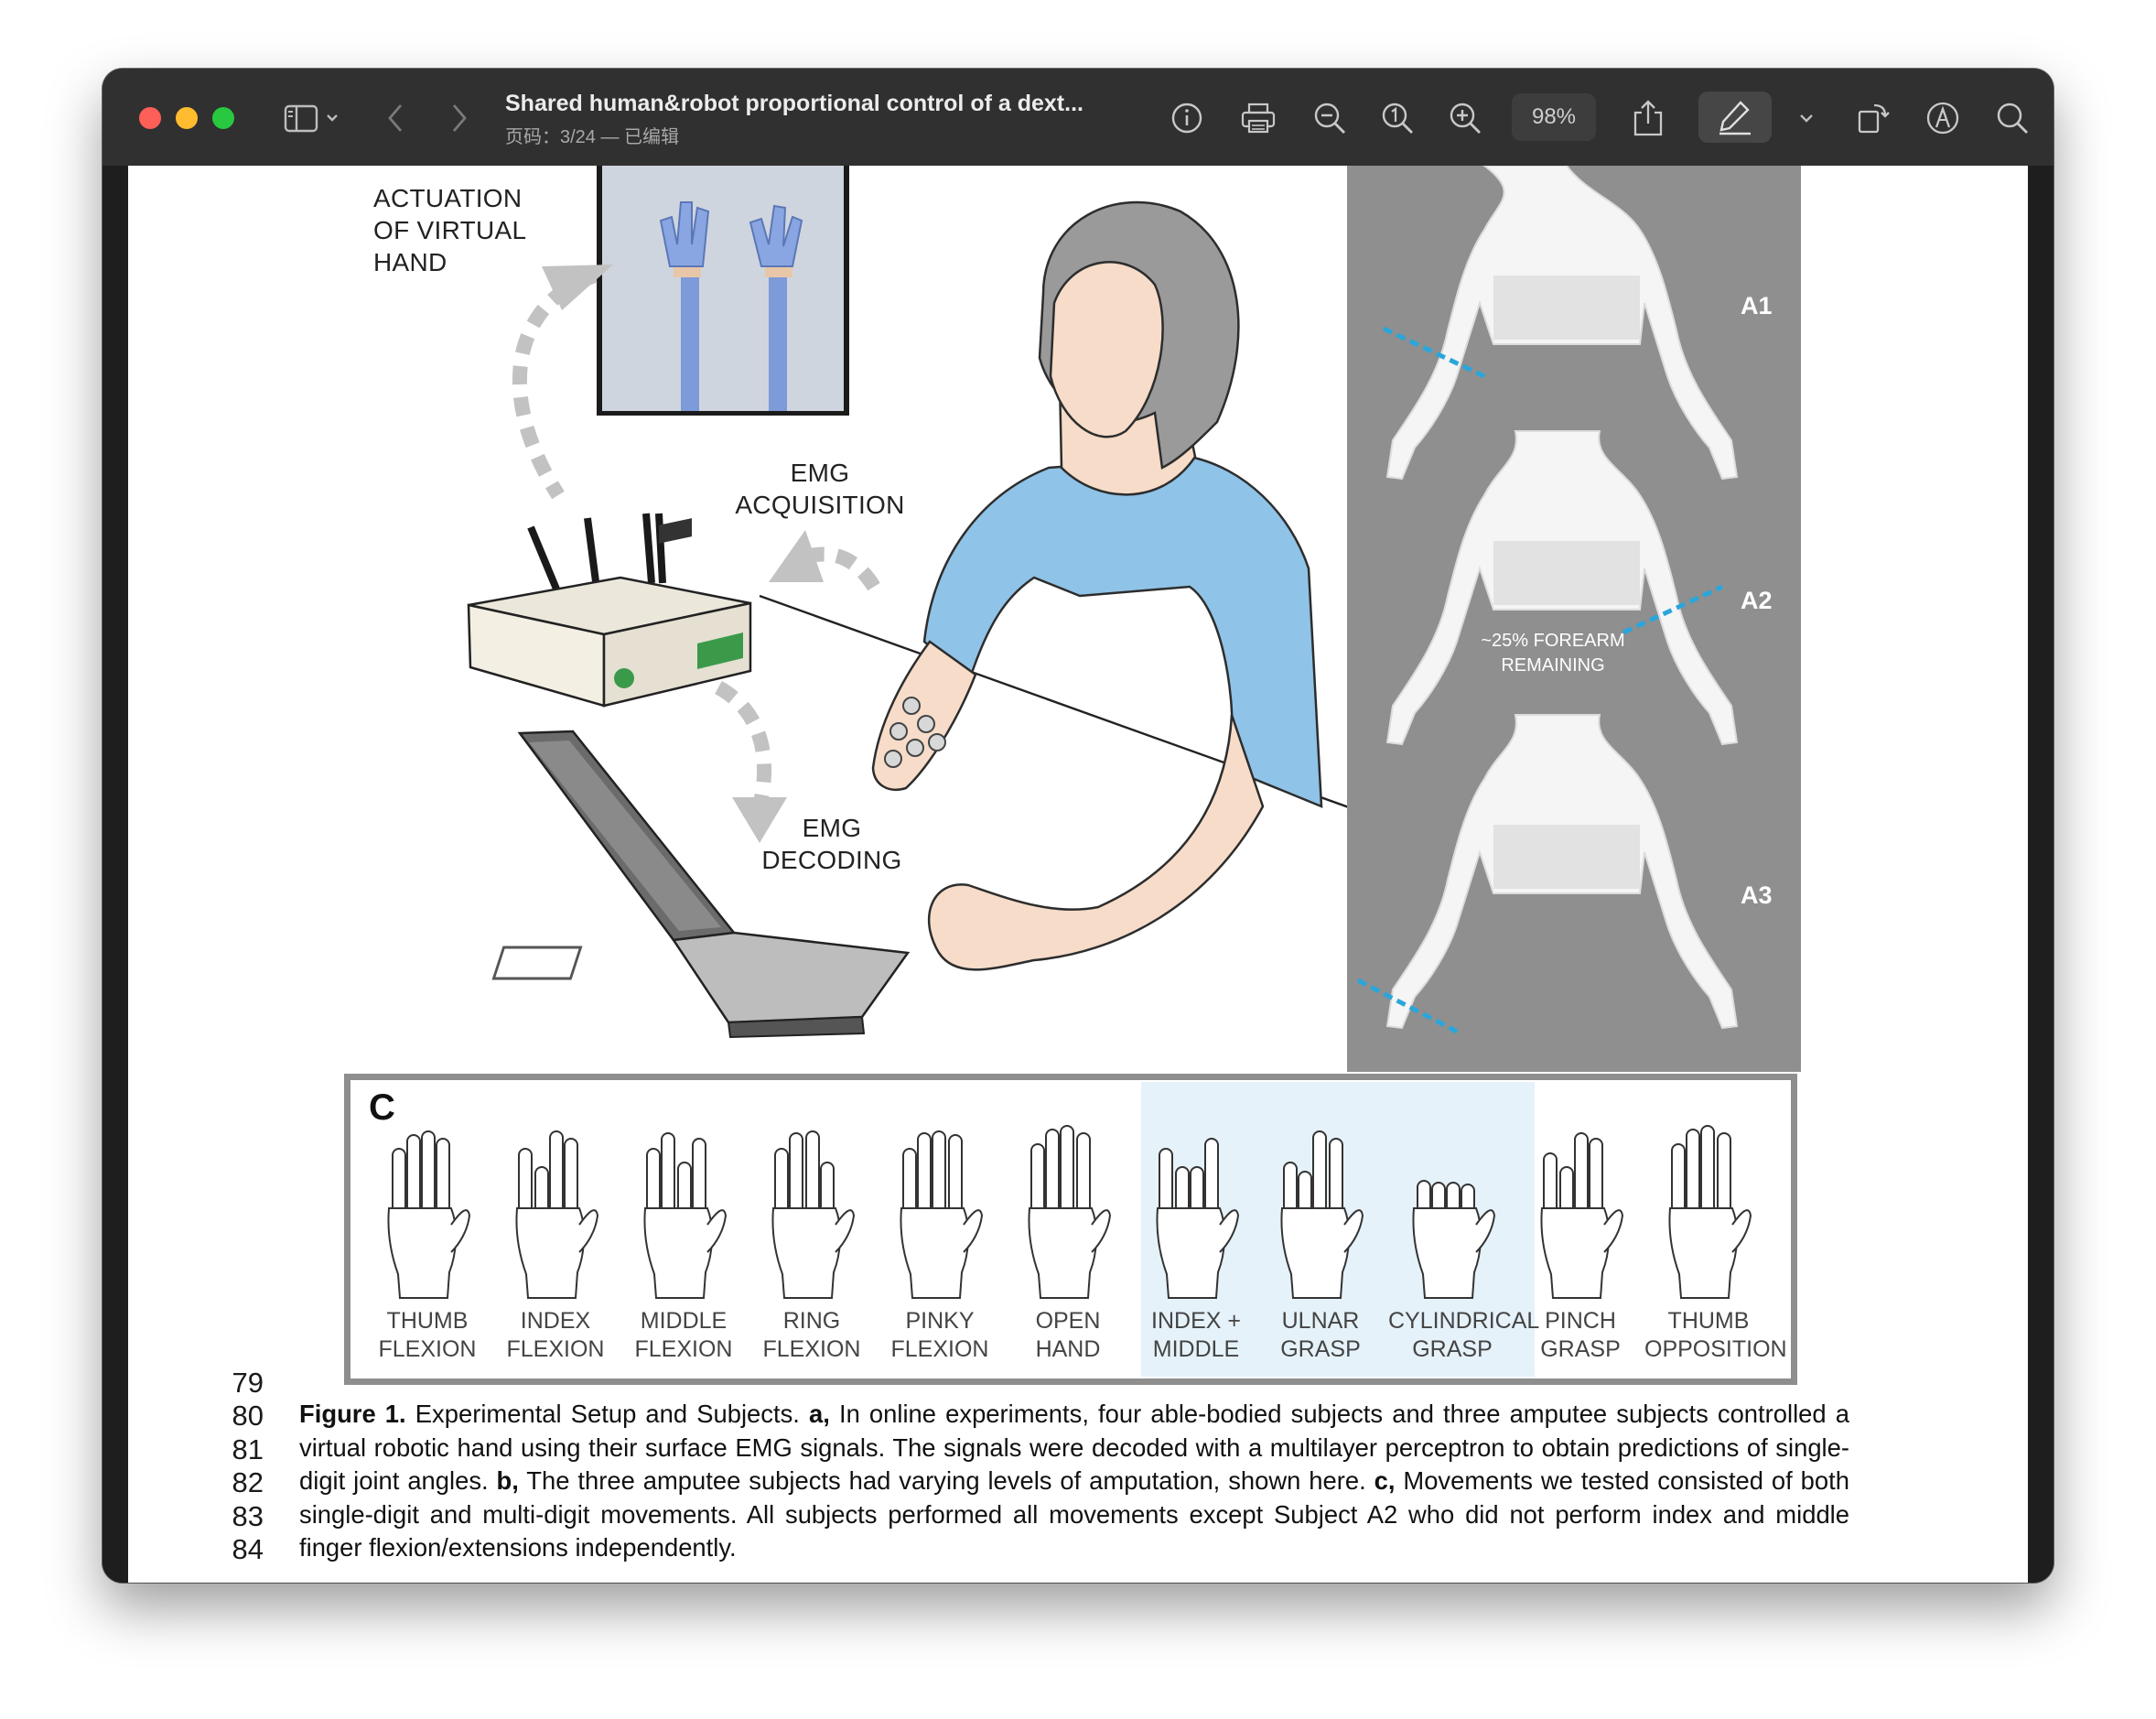 The height and width of the screenshot is (1719, 2156). What do you see at coordinates (684, 1247) in the screenshot?
I see `movement-item: MIDDLE FLEXION` at bounding box center [684, 1247].